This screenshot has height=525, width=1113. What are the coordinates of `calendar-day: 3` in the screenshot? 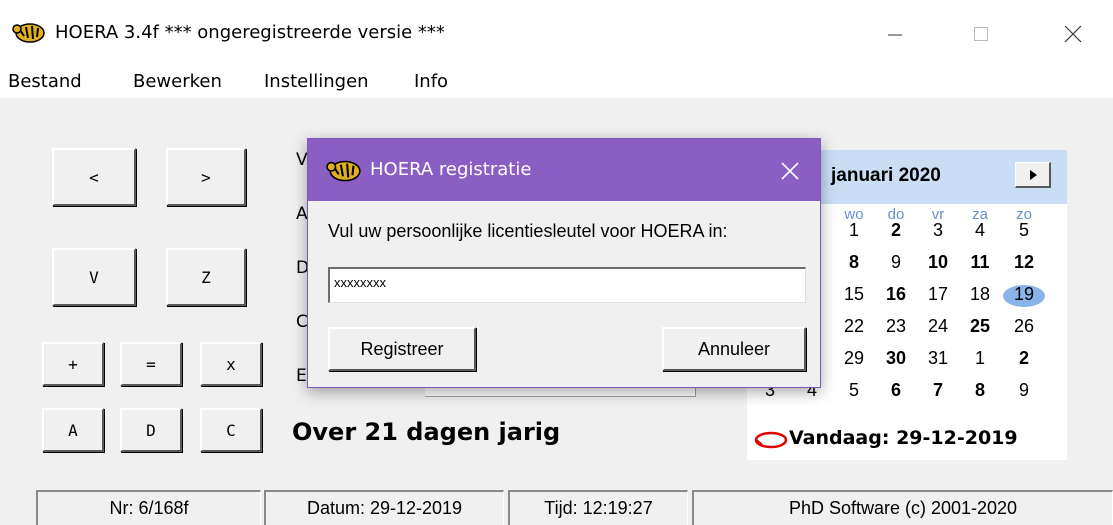 It's located at (938, 230).